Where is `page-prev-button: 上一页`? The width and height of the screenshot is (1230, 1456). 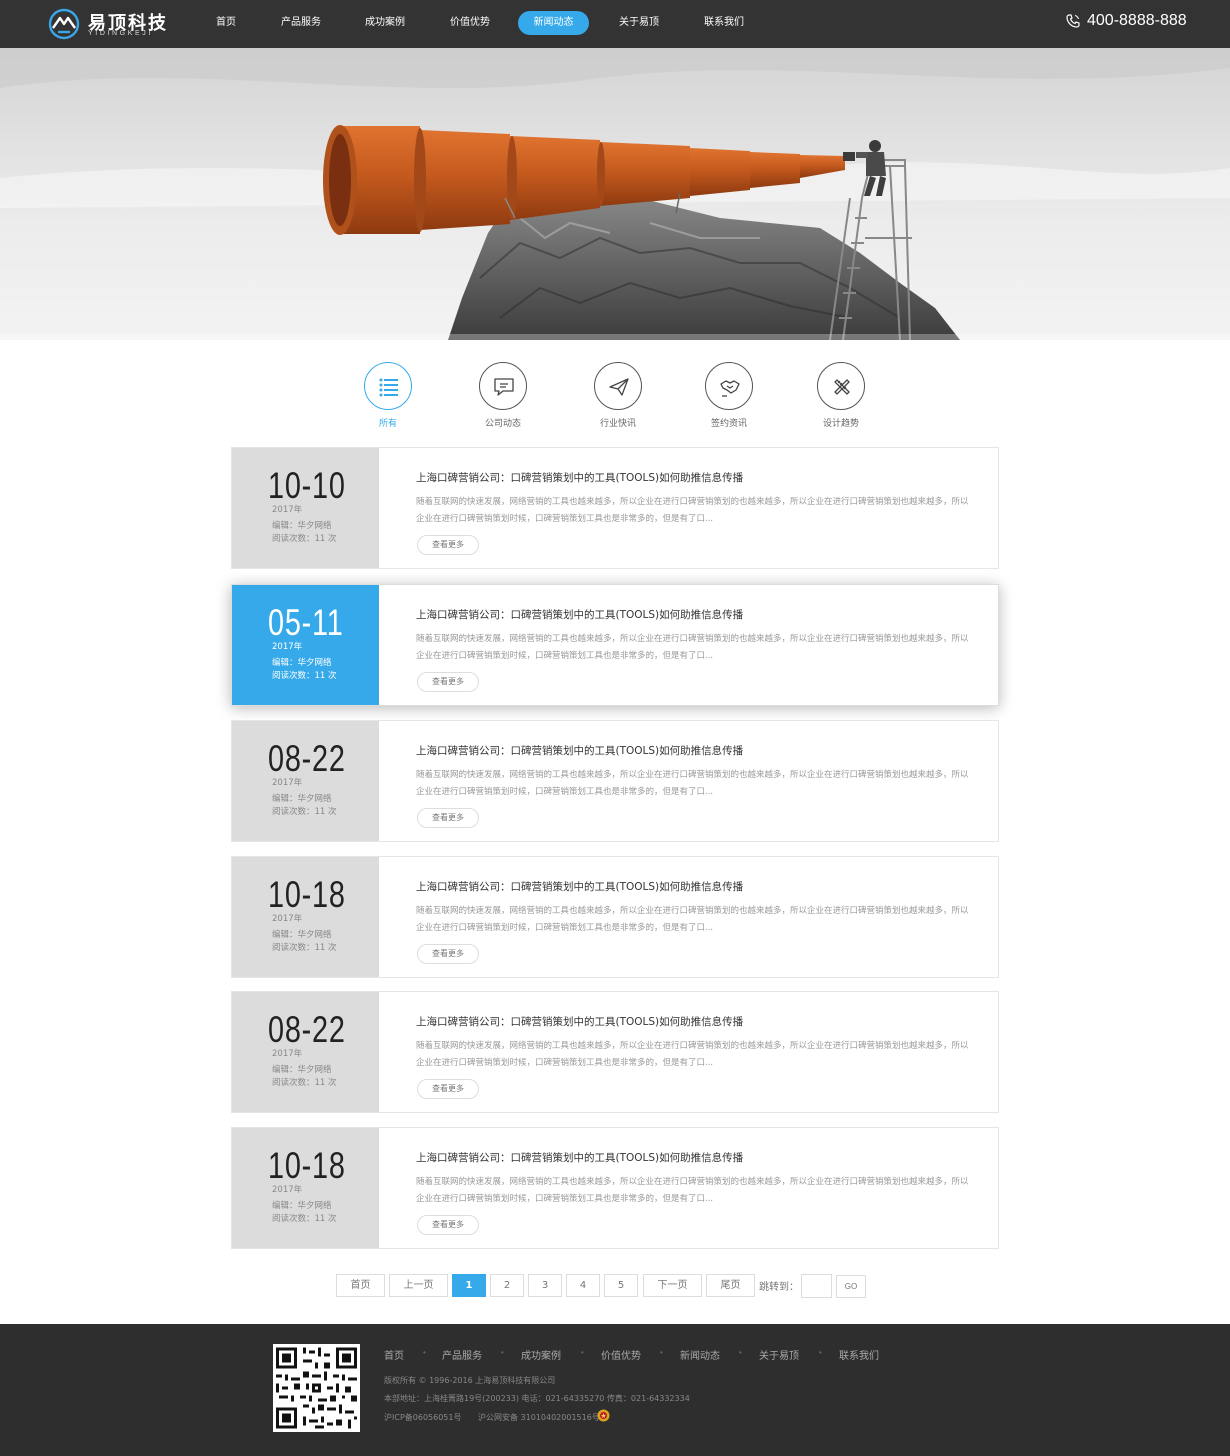
page-prev-button: 上一页 is located at coordinates (418, 1285).